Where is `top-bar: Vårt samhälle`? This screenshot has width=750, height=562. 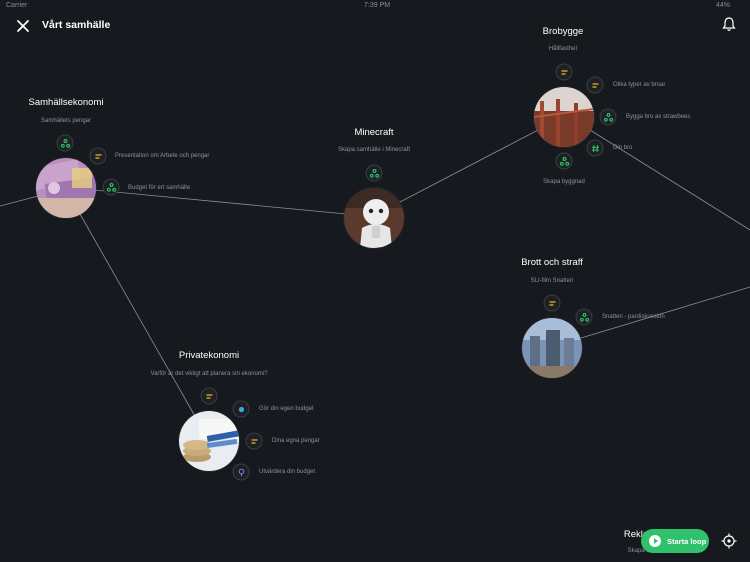 top-bar: Vårt samhälle is located at coordinates (375, 27).